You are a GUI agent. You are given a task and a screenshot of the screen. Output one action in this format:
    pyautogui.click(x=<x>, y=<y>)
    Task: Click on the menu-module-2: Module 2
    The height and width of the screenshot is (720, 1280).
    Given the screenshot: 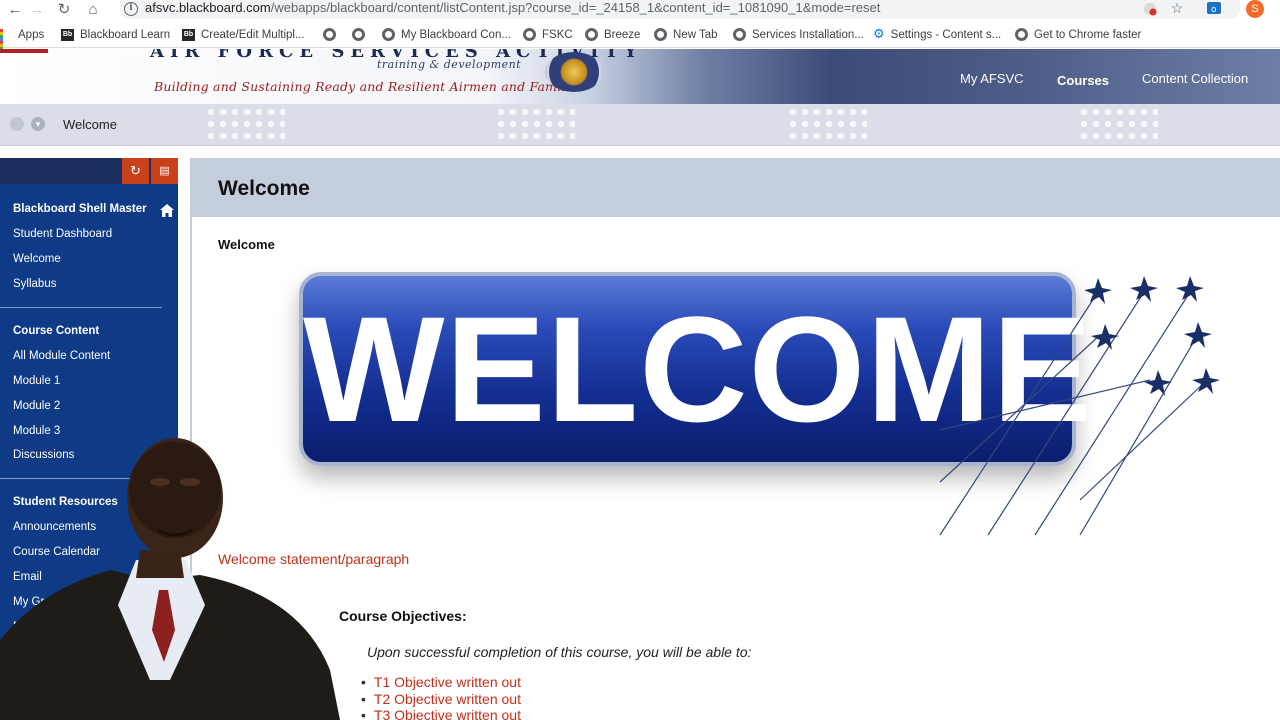 What is the action you would take?
    pyautogui.click(x=36, y=406)
    